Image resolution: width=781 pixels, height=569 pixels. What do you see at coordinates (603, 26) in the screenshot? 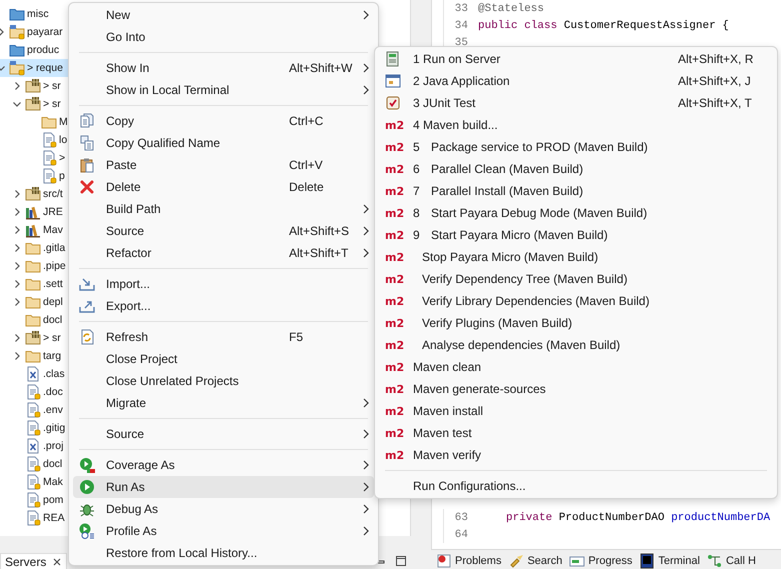
I see `code-line-text: public class CustomerRequestAssigner {` at bounding box center [603, 26].